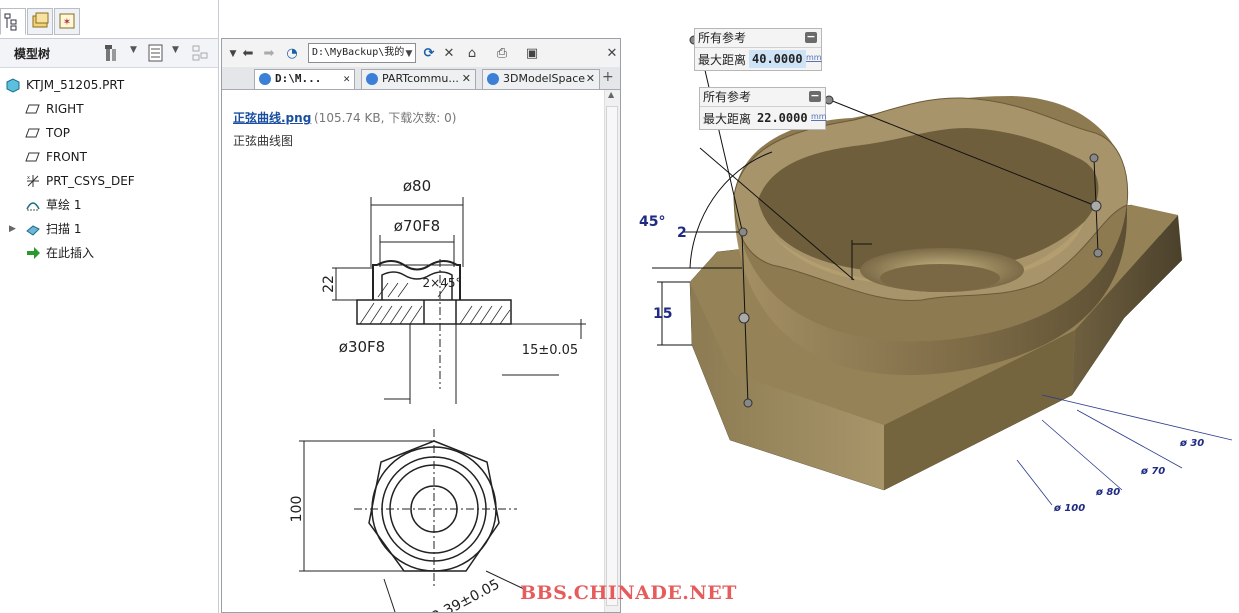 Image resolution: width=1239 pixels, height=613 pixels. I want to click on scroll-up-icon: ▲, so click(611, 94).